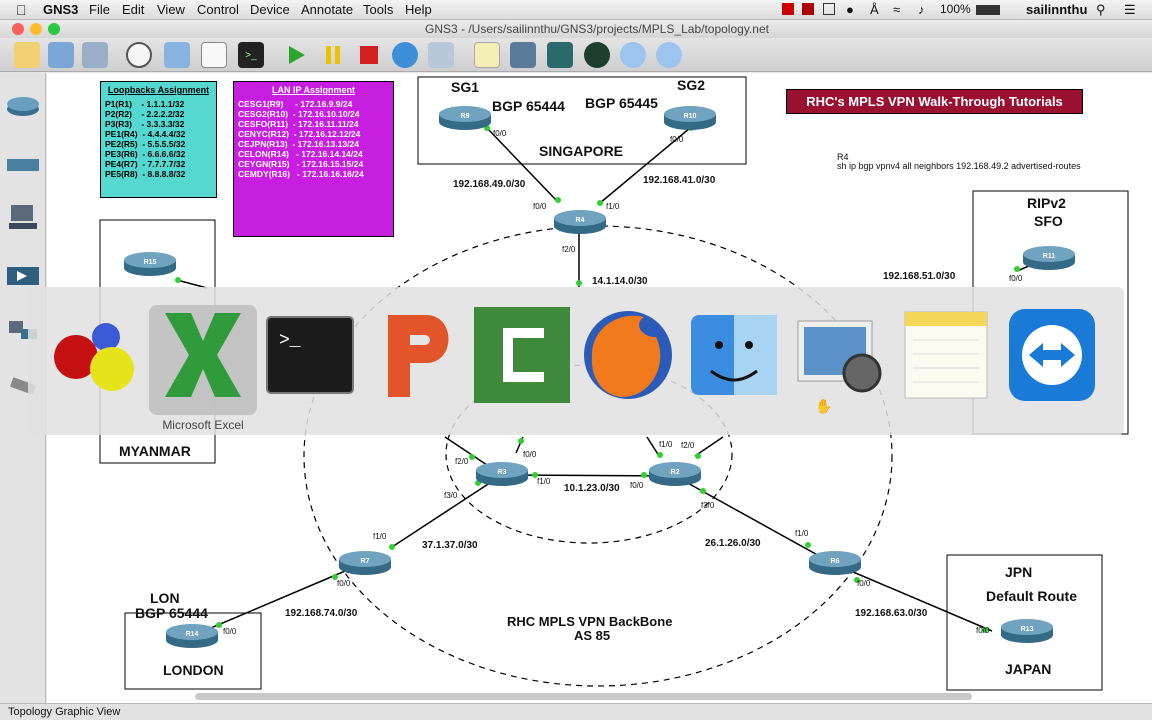 This screenshot has height=720, width=1152. Describe the element at coordinates (919, 276) in the screenshot. I see `net-192-168-51: 192.168.51.0/30` at that location.